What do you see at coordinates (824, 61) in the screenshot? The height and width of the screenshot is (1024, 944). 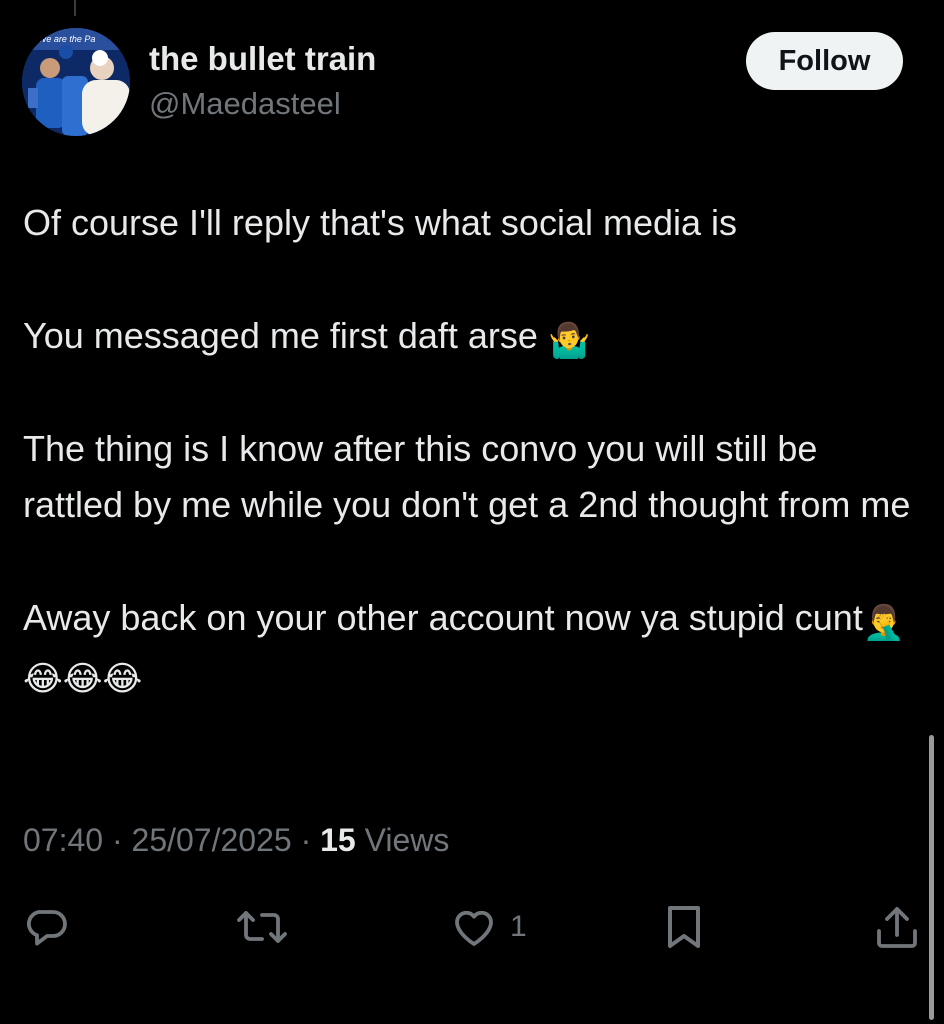 I see `follow-button: Follow` at bounding box center [824, 61].